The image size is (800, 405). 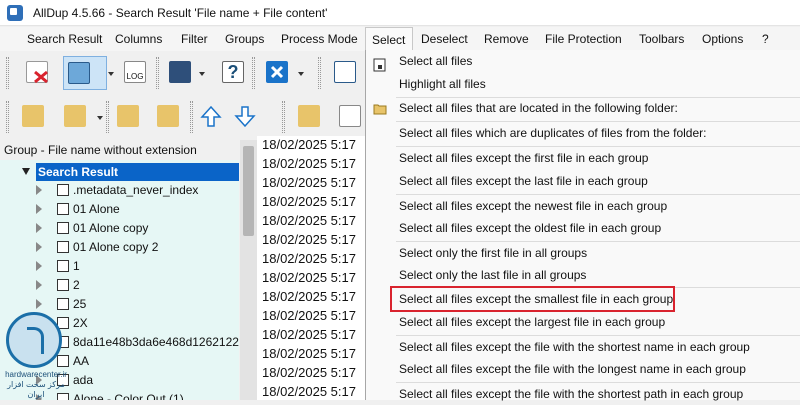 I want to click on close-dropdown, so click(x=301, y=73).